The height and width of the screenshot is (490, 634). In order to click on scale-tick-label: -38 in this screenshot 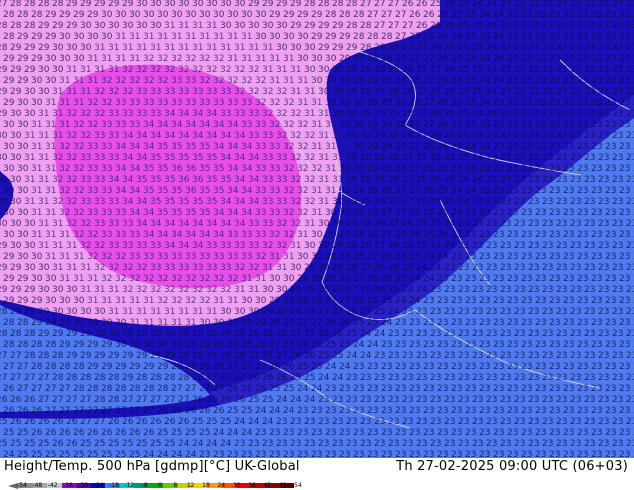, I will do `click(68, 485)`.